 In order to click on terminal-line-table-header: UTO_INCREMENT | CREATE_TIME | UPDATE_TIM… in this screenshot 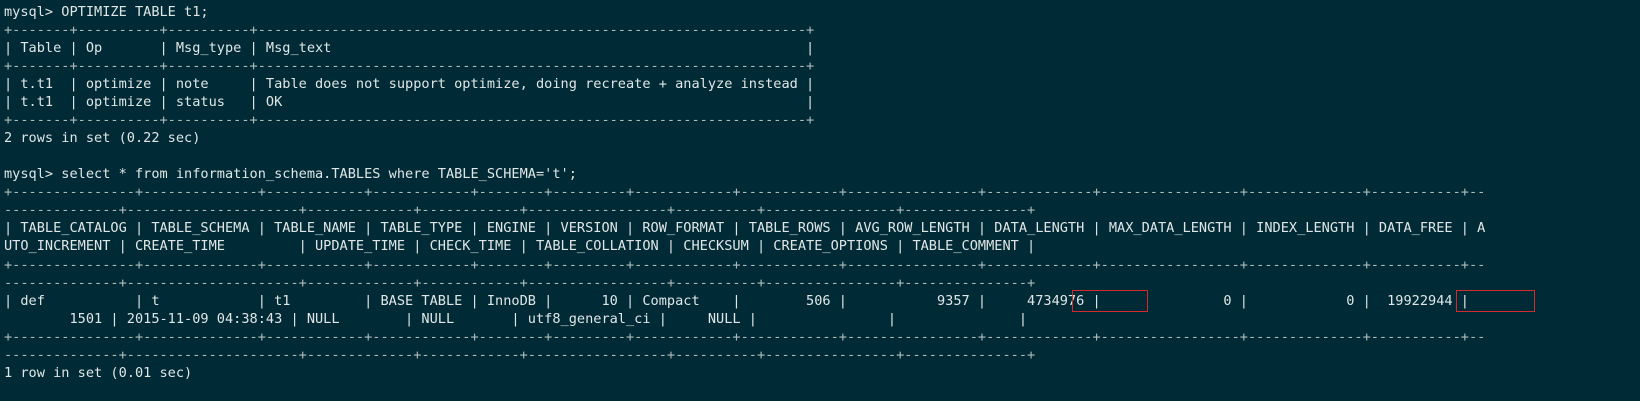, I will do `click(520, 246)`.